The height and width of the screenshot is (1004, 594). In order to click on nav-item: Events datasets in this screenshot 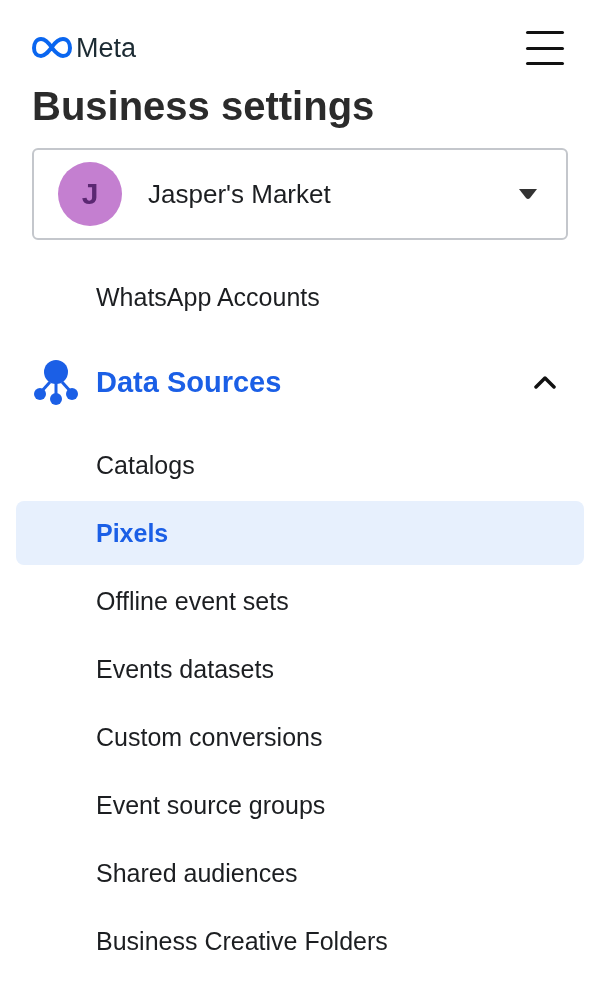, I will do `click(300, 669)`.